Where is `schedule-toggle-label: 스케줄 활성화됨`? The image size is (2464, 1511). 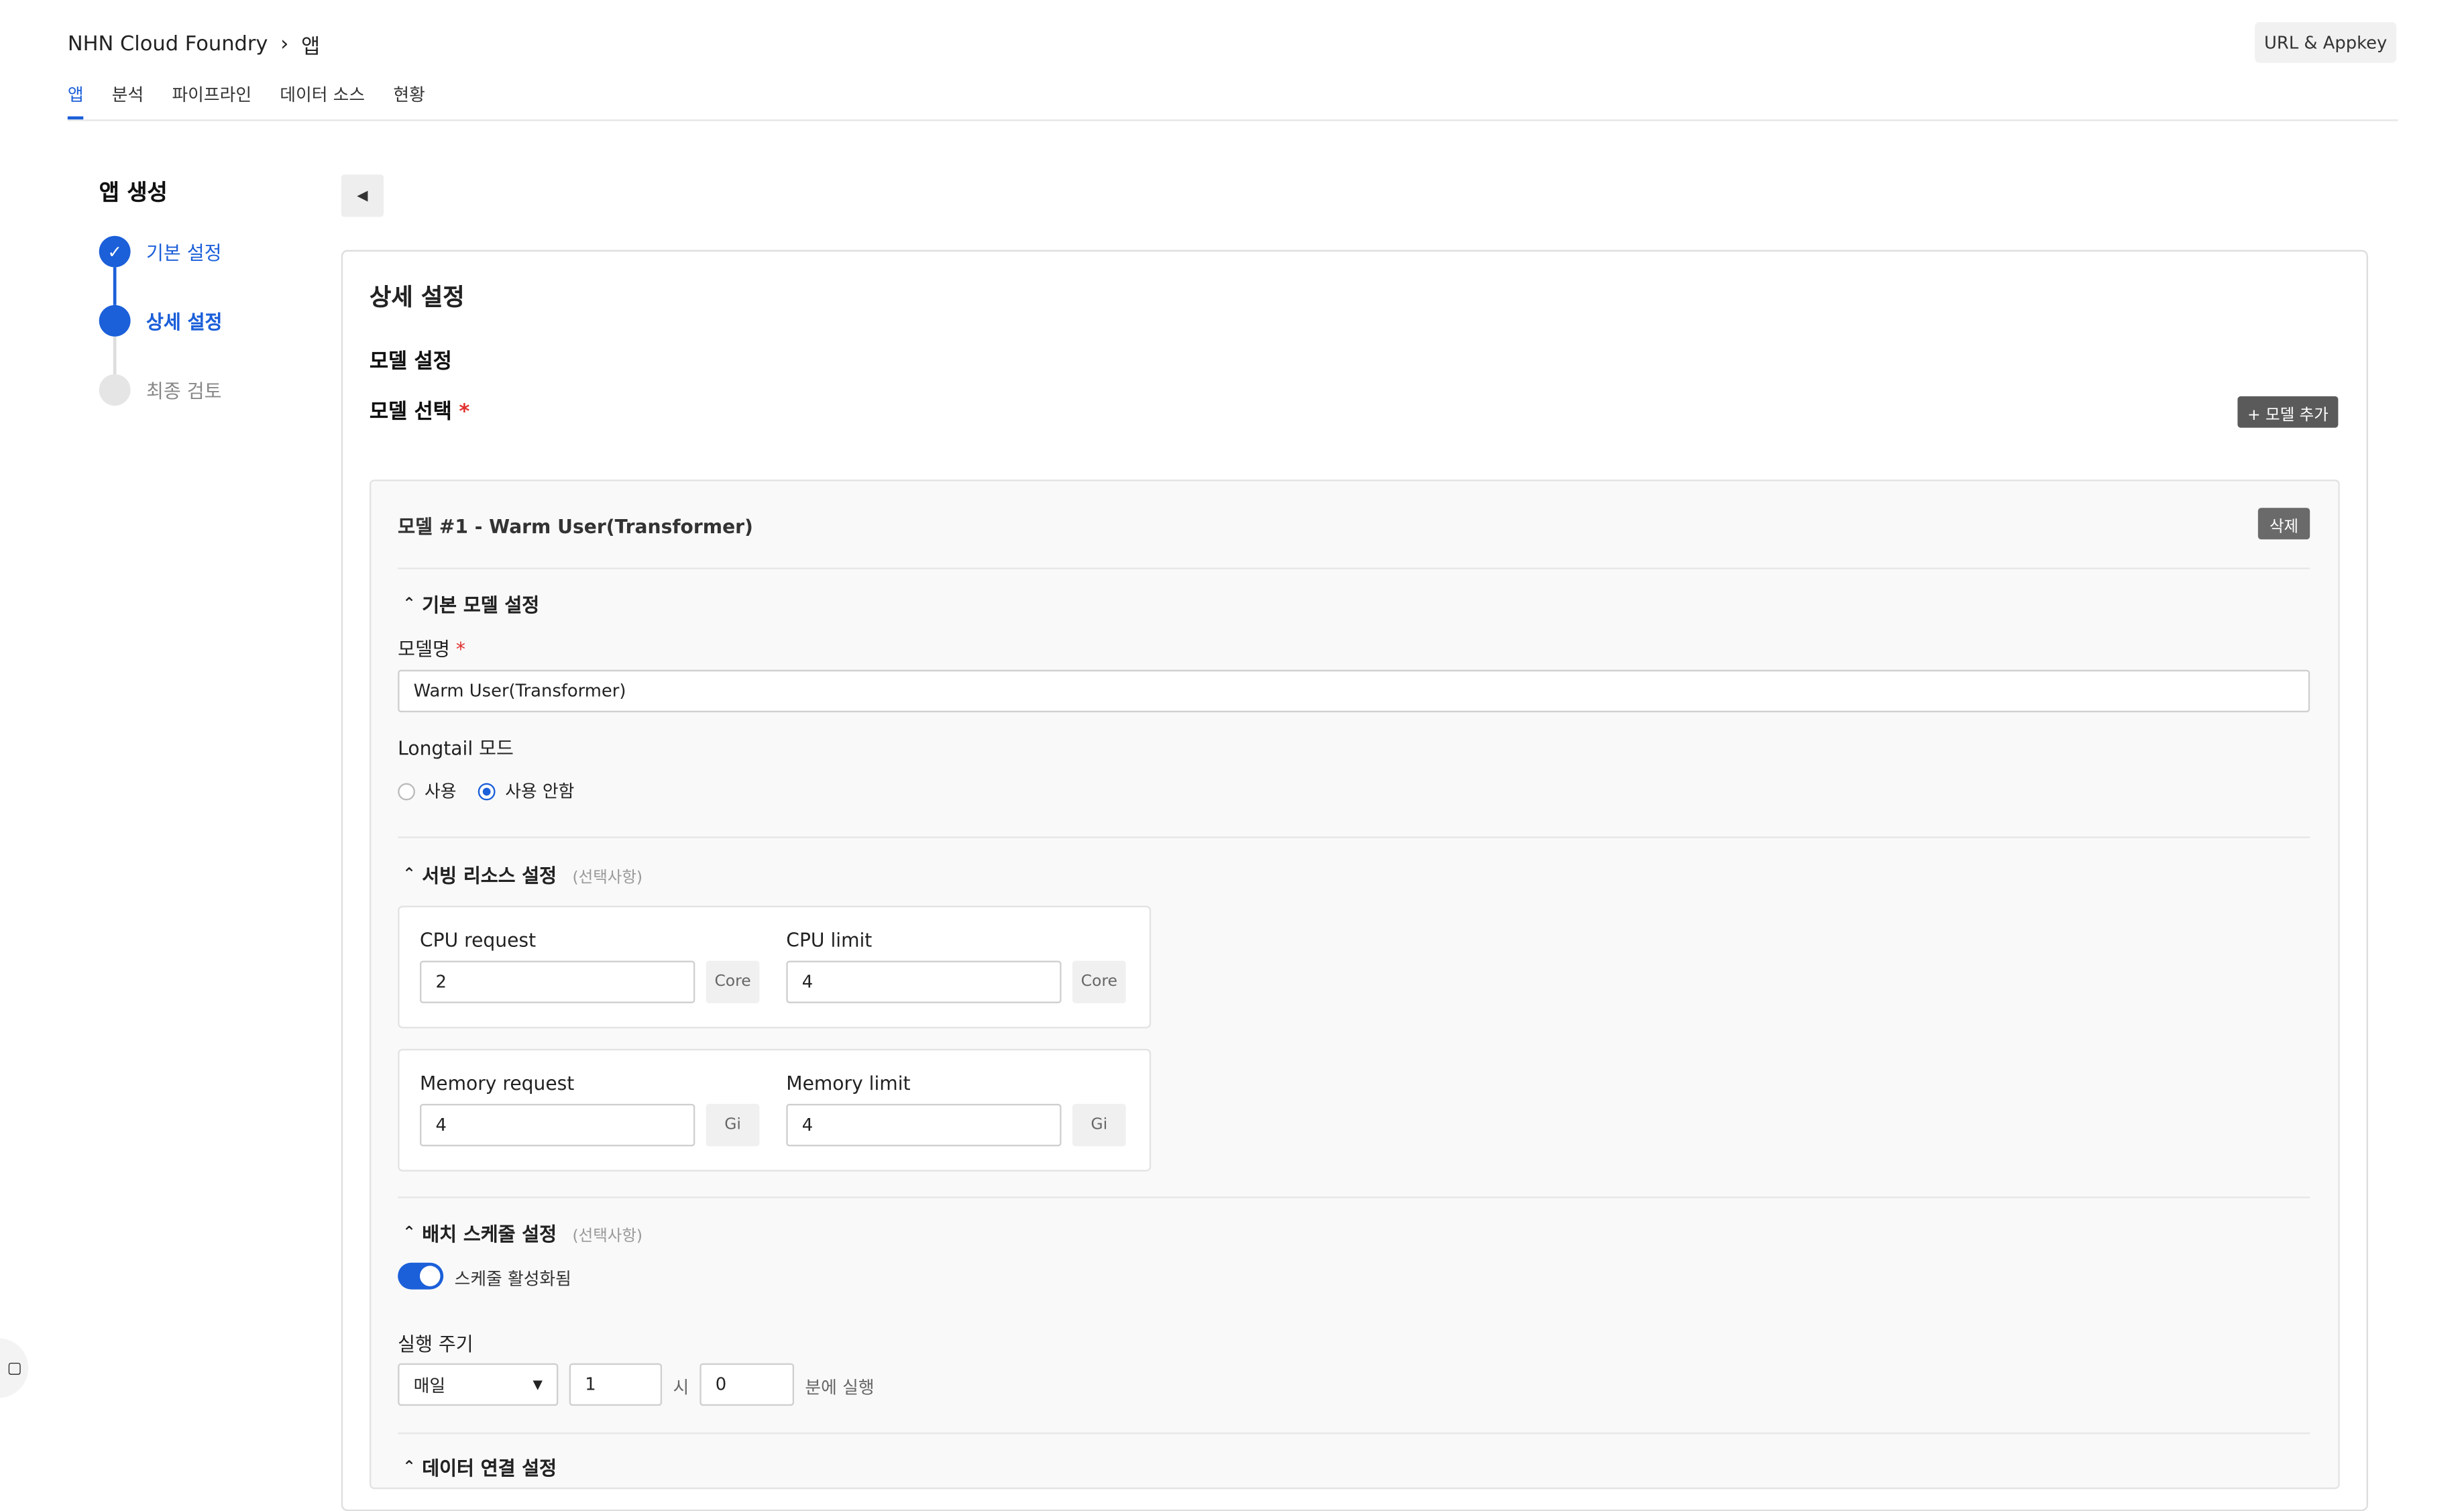
schedule-toggle-label: 스케줄 활성화됨 is located at coordinates (512, 1279).